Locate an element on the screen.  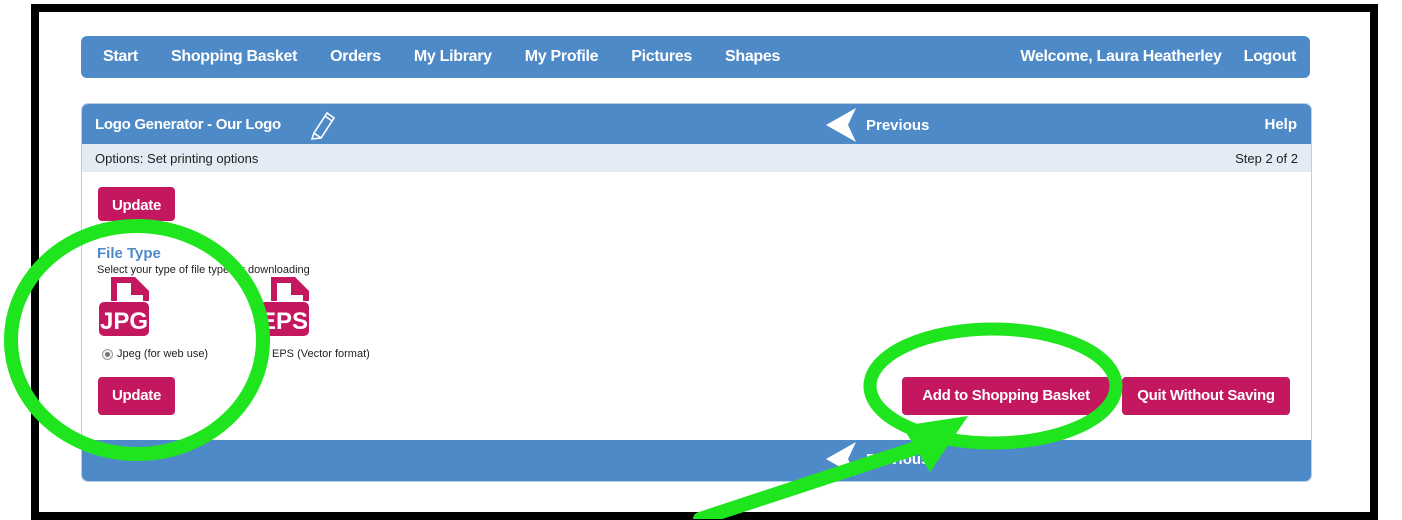
nav-my-library: My Library is located at coordinates (453, 57).